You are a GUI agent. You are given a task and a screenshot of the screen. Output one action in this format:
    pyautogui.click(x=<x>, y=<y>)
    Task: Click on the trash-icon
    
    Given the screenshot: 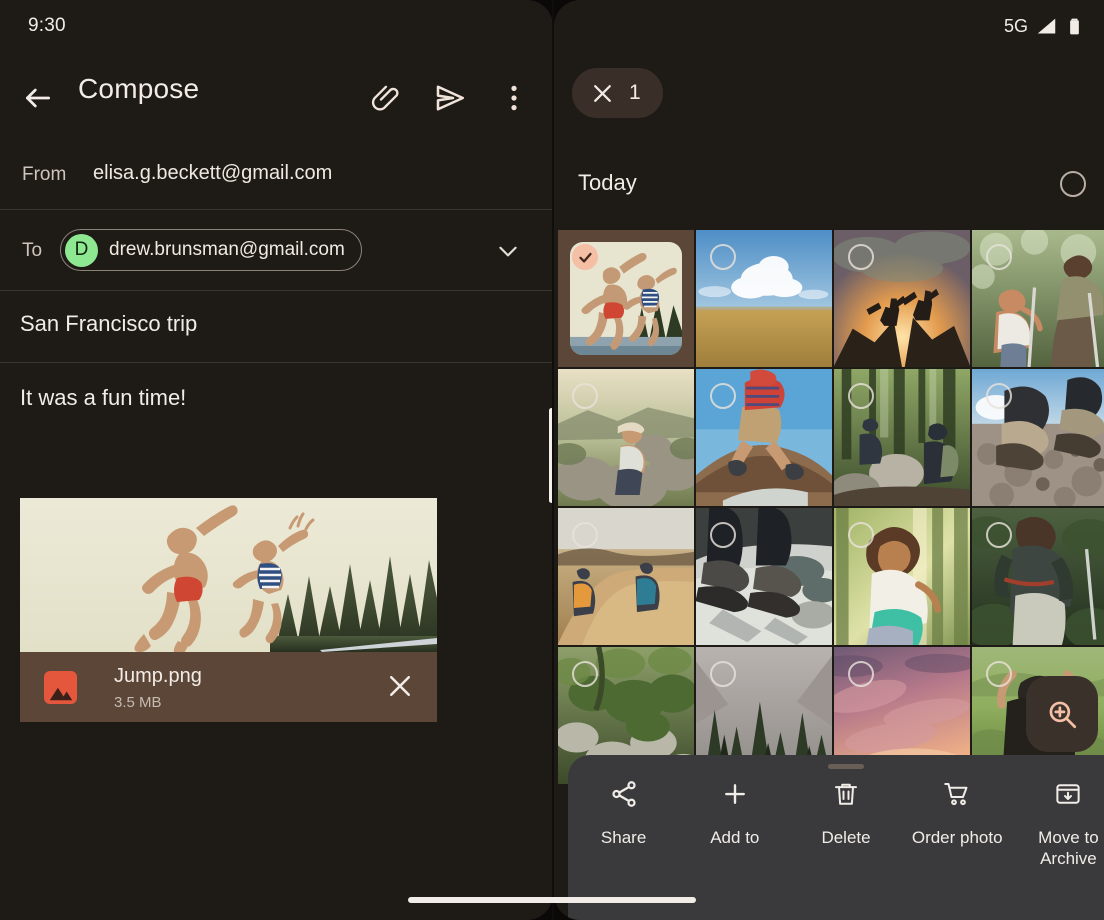 What is the action you would take?
    pyautogui.click(x=846, y=796)
    